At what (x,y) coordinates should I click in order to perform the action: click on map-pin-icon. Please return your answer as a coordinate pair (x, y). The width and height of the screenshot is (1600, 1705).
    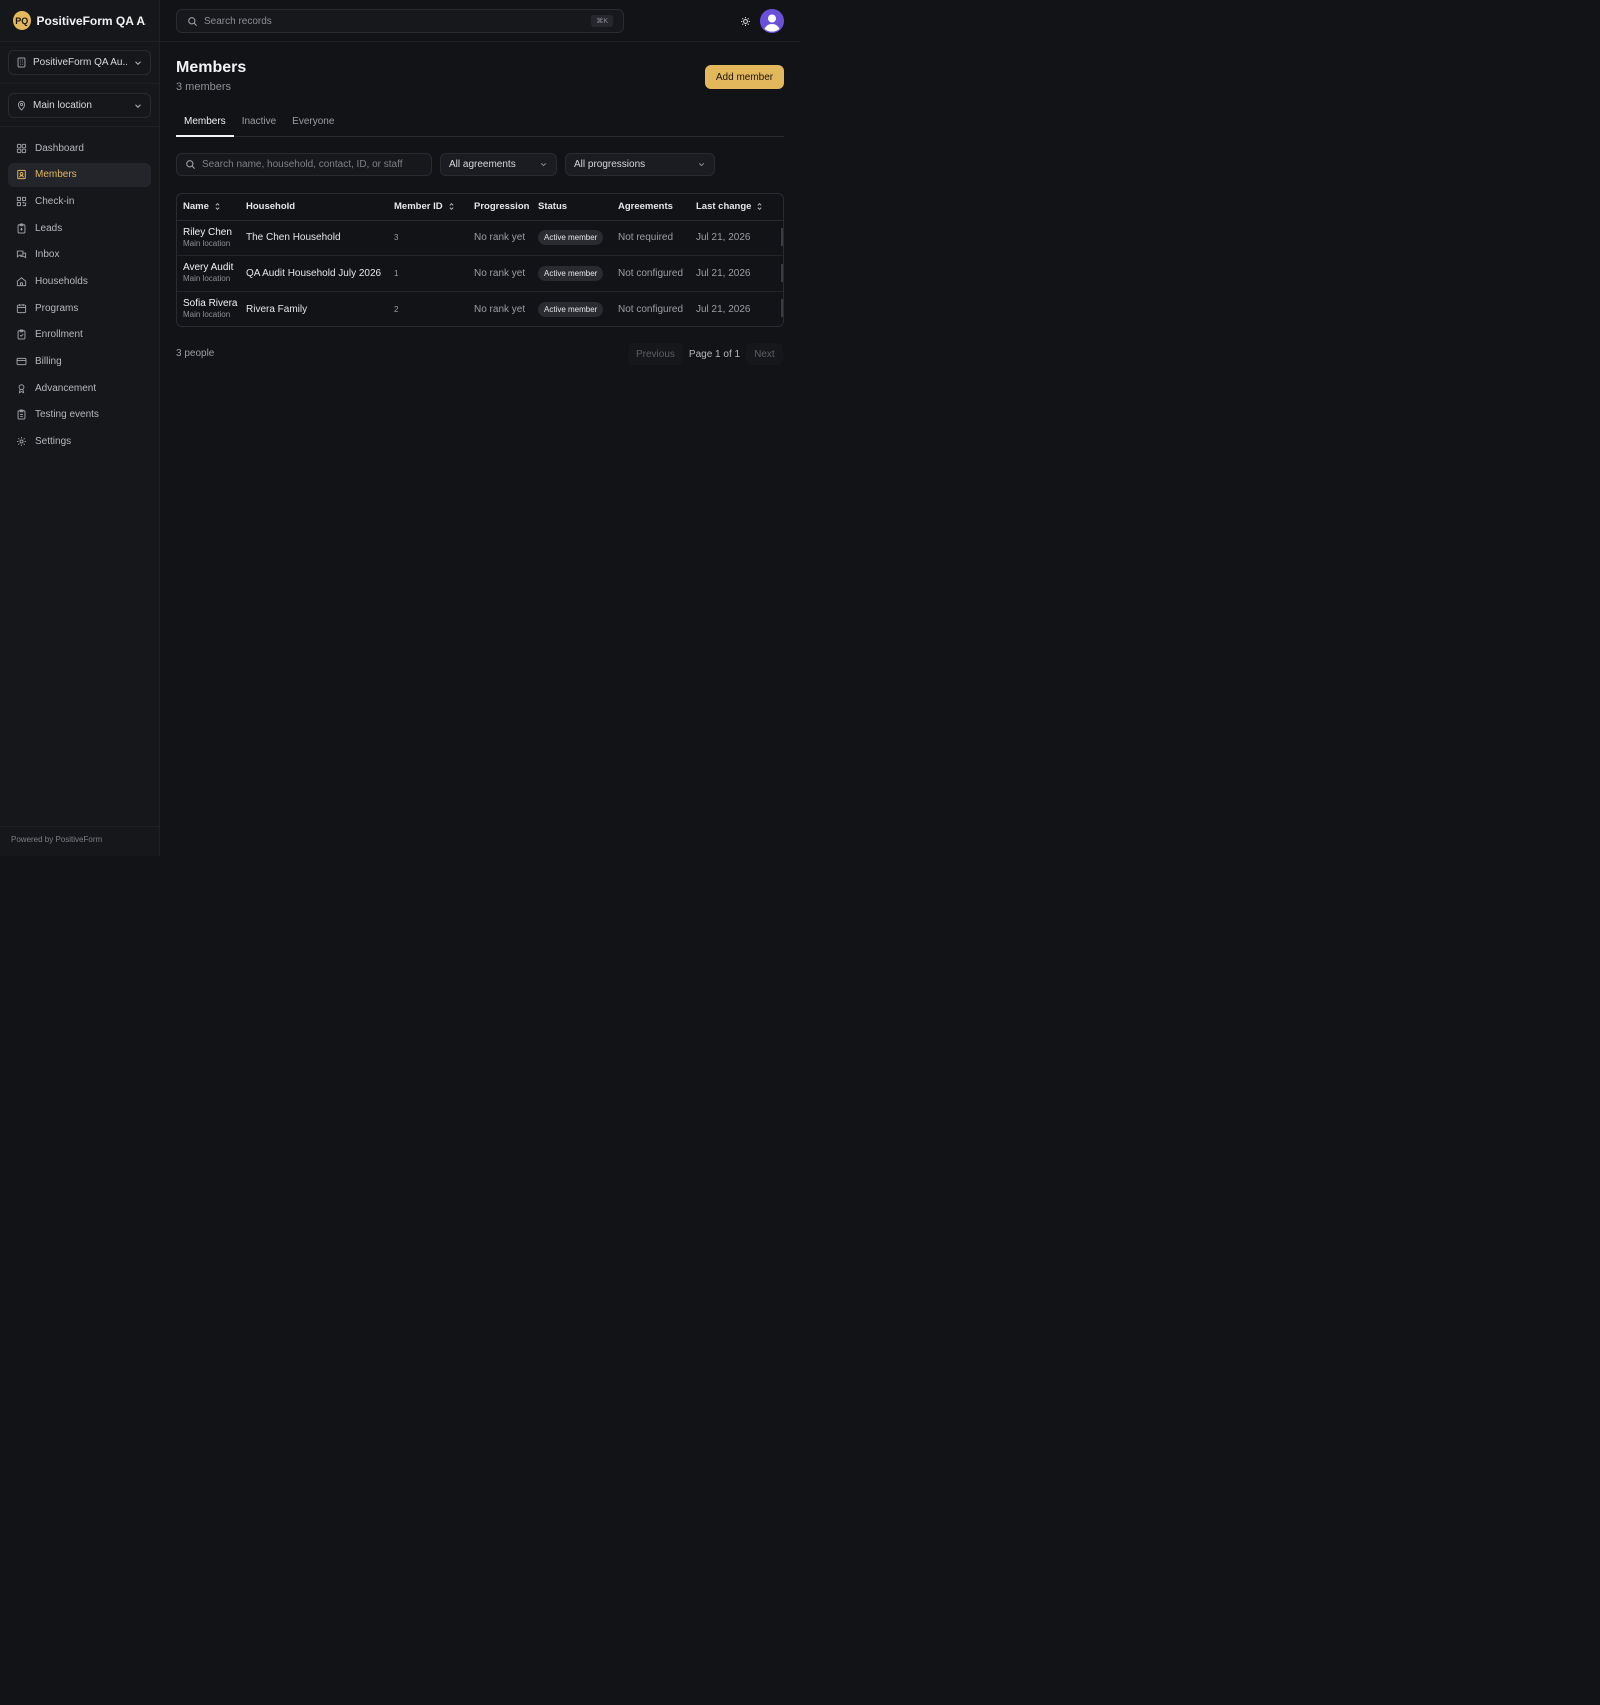
    Looking at the image, I should click on (21, 105).